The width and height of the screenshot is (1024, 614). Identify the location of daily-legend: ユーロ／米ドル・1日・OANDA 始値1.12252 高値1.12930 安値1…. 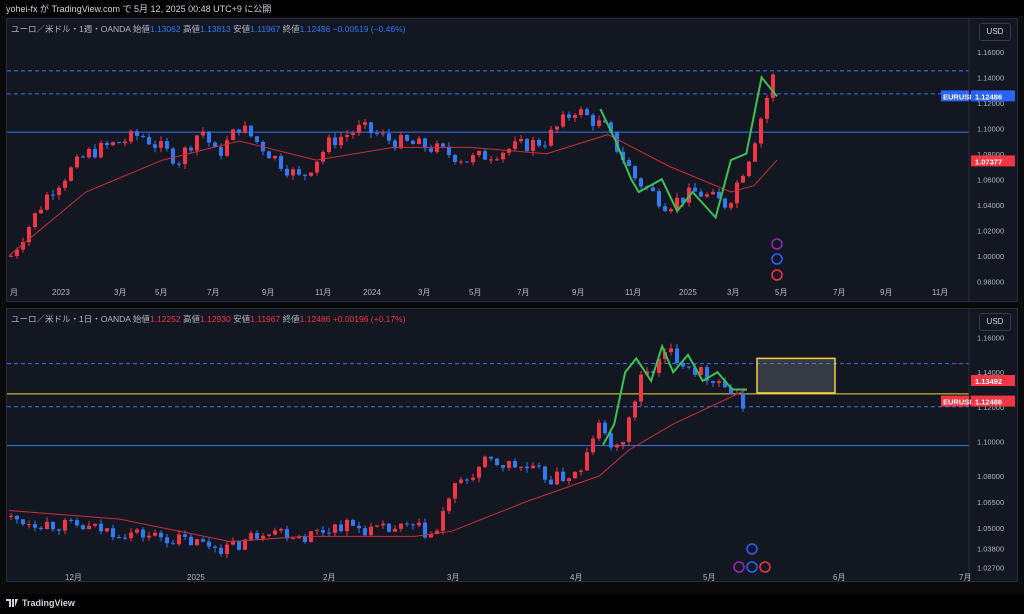
(208, 319).